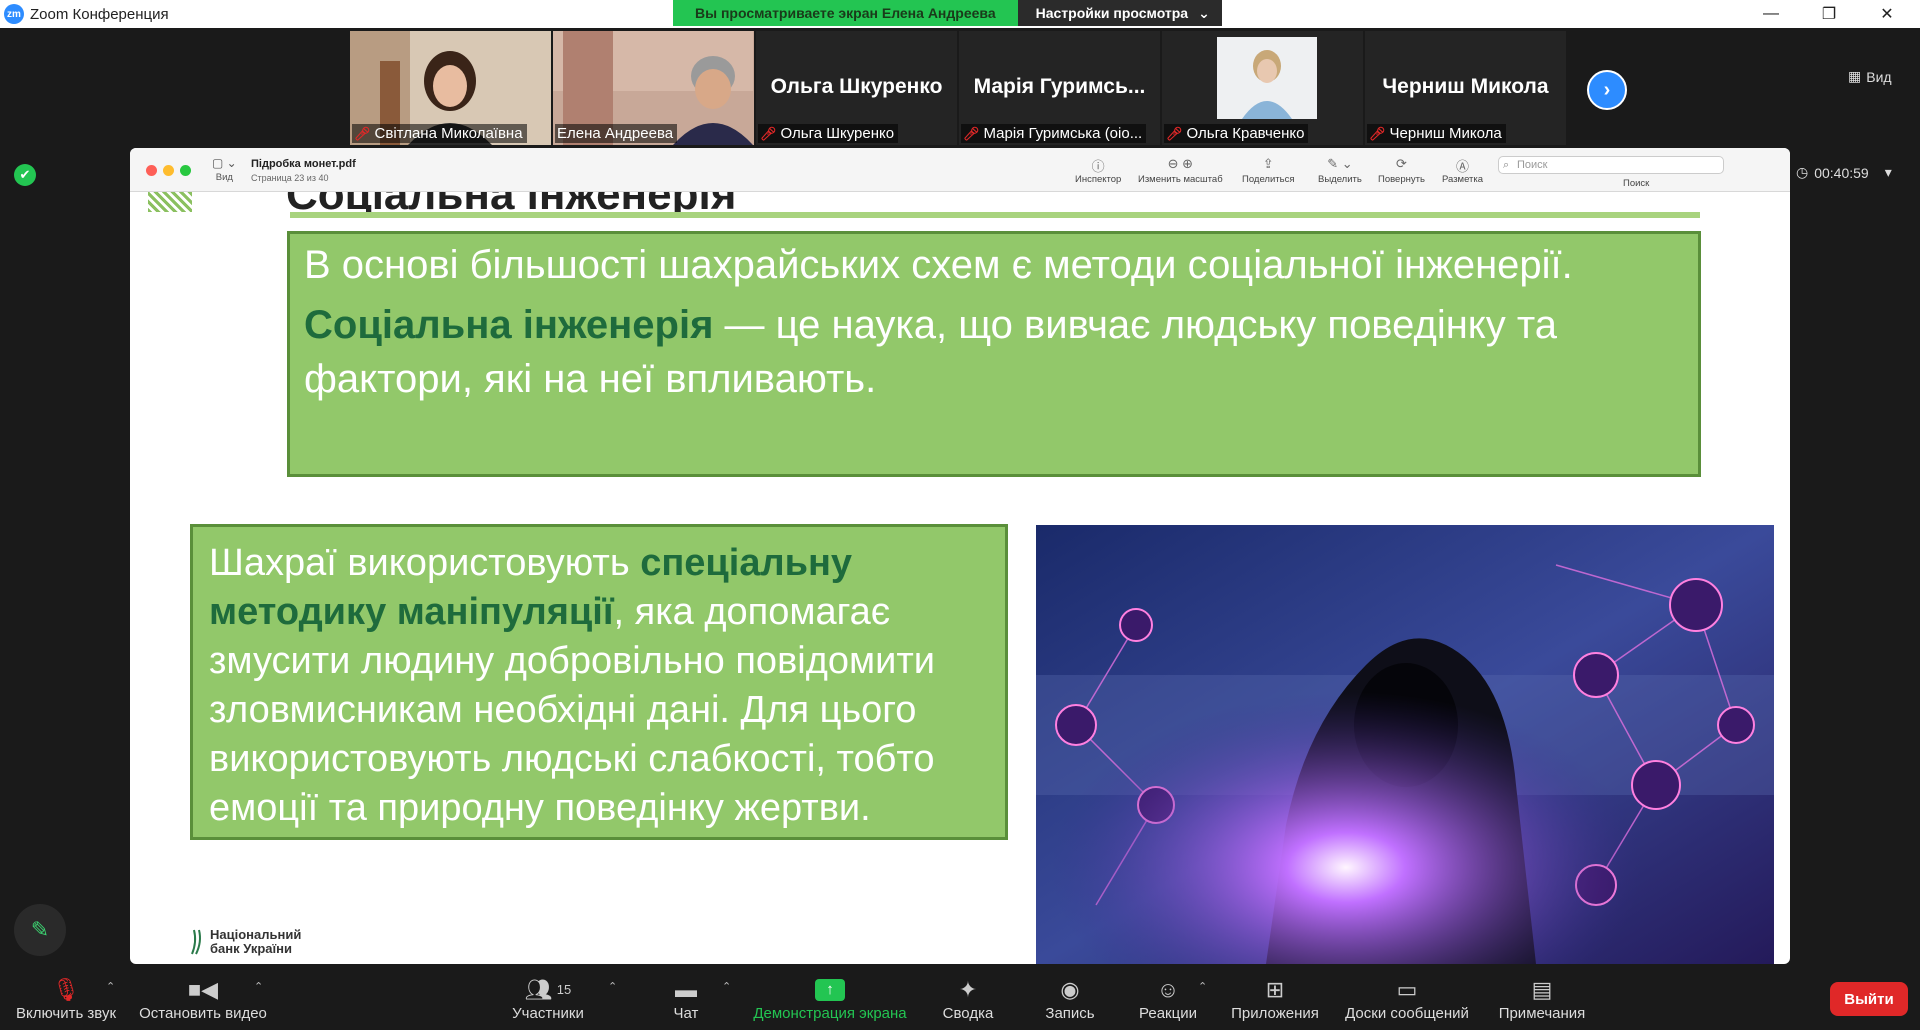 The image size is (1920, 1030). What do you see at coordinates (203, 989) in the screenshot?
I see `video-camera-icon: ■◀` at bounding box center [203, 989].